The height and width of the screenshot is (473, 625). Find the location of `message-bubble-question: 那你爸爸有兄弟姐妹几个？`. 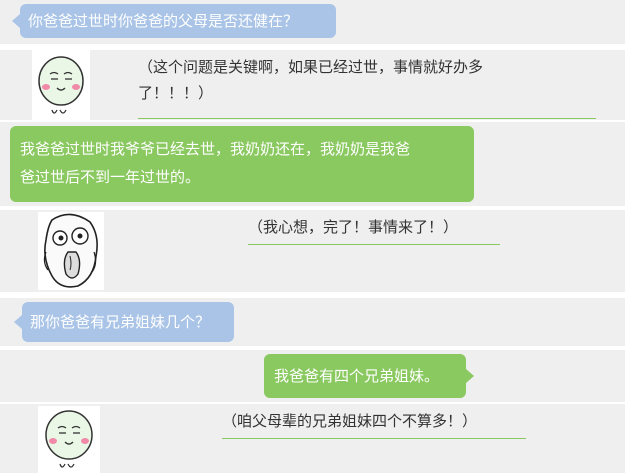

message-bubble-question: 那你爸爸有兄弟姐妹几个？ is located at coordinates (124, 322).